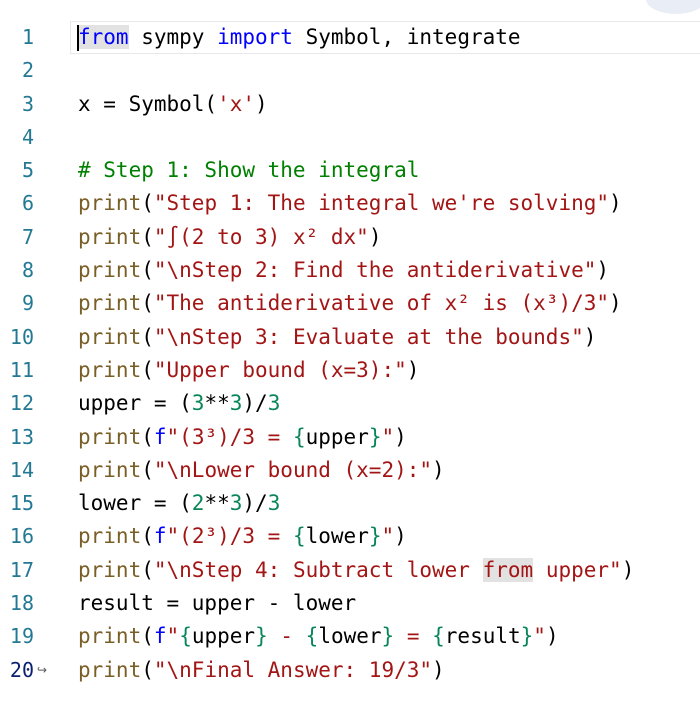 The image size is (700, 719). I want to click on code-line: 1 from sympy import Symbol, integrate, so click(350, 37).